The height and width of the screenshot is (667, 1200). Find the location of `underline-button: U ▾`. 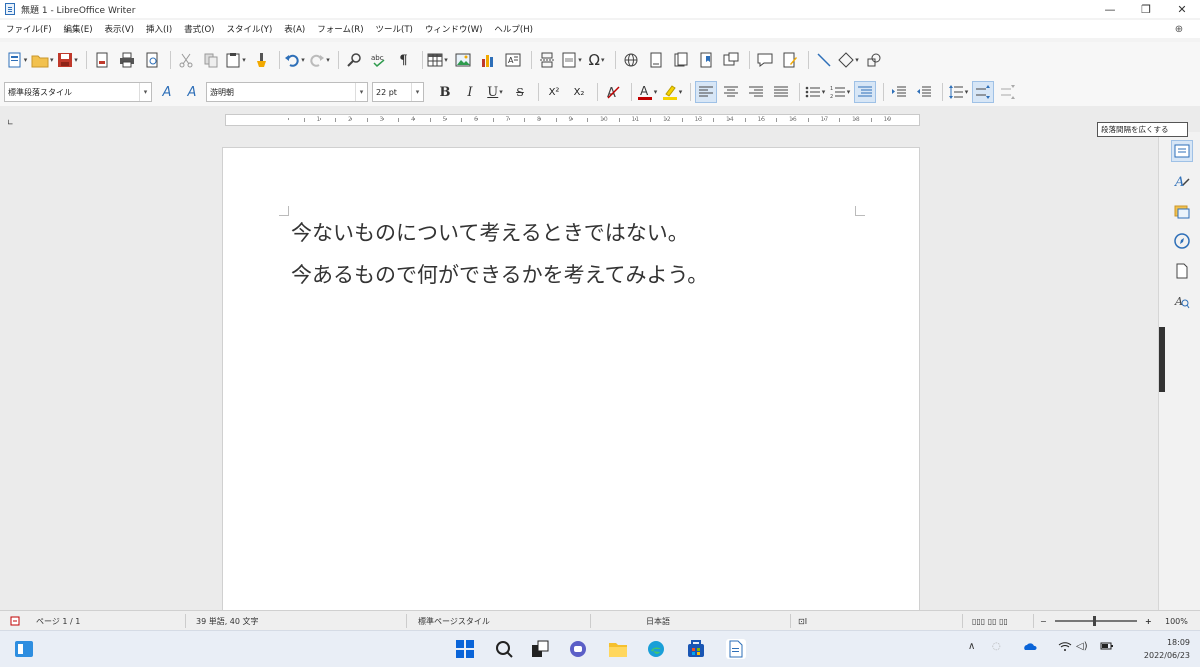

underline-button: U ▾ is located at coordinates (495, 92).